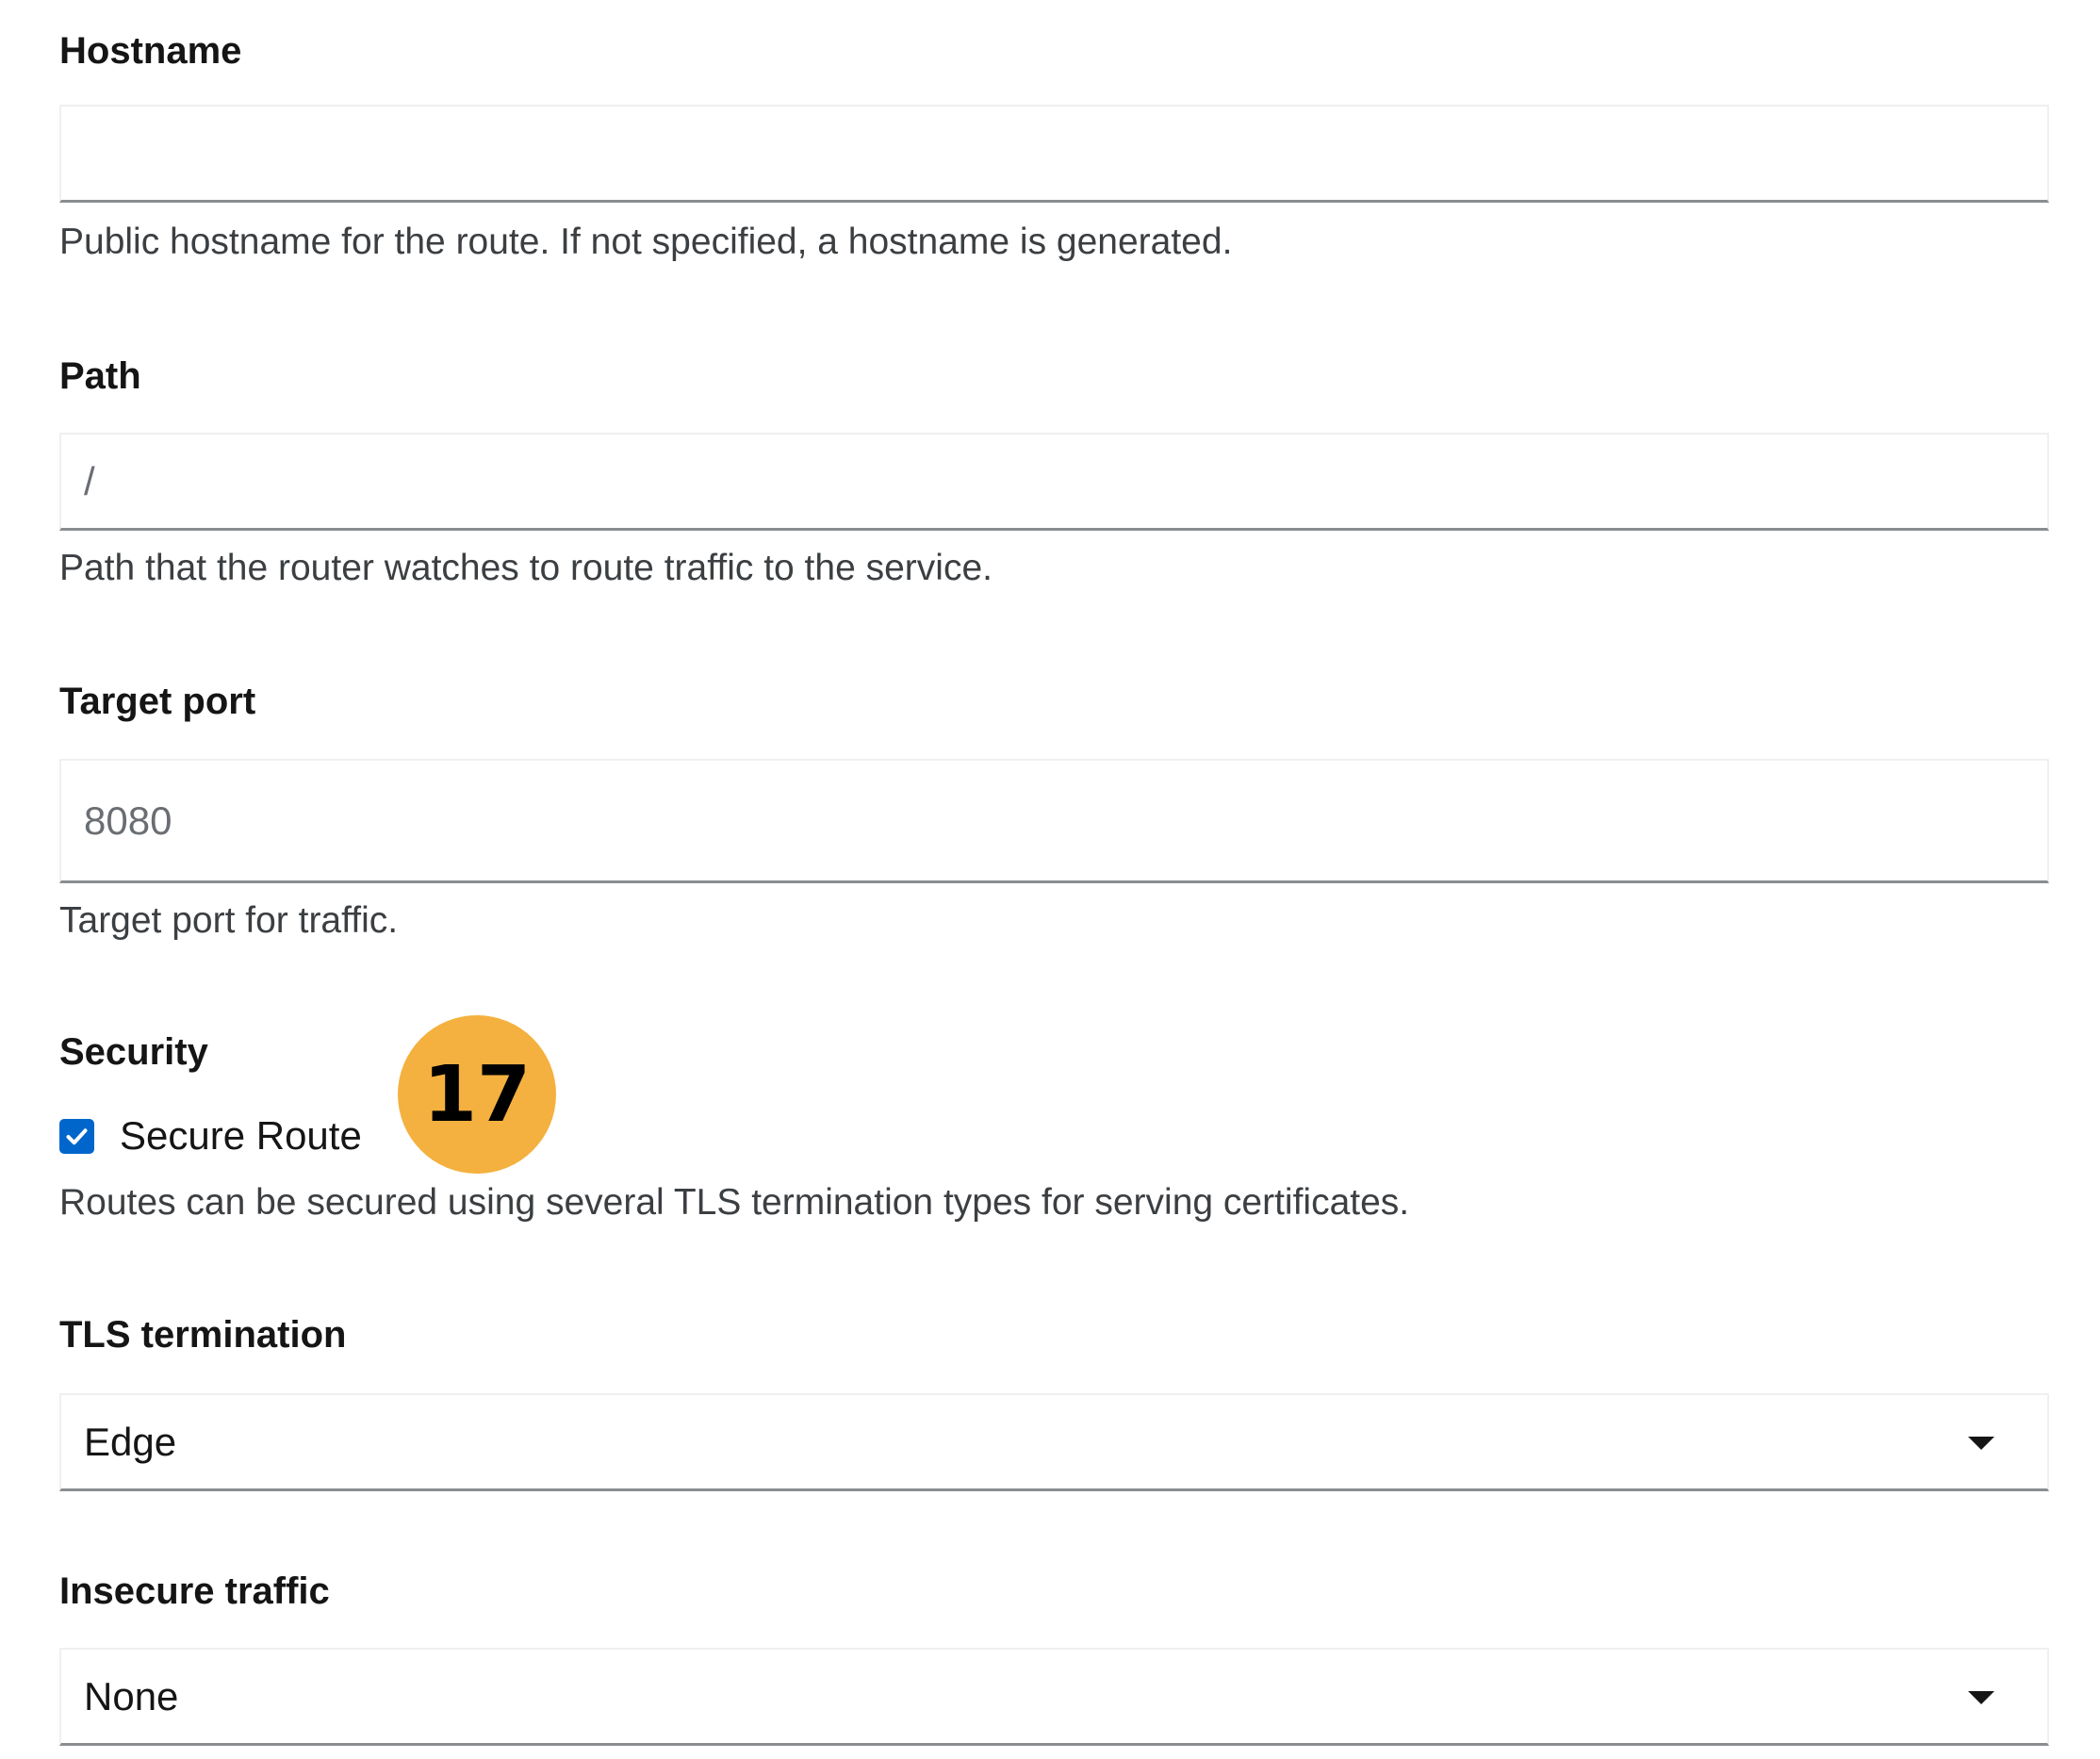 This screenshot has width=2100, height=1759. I want to click on path-field, so click(1054, 482).